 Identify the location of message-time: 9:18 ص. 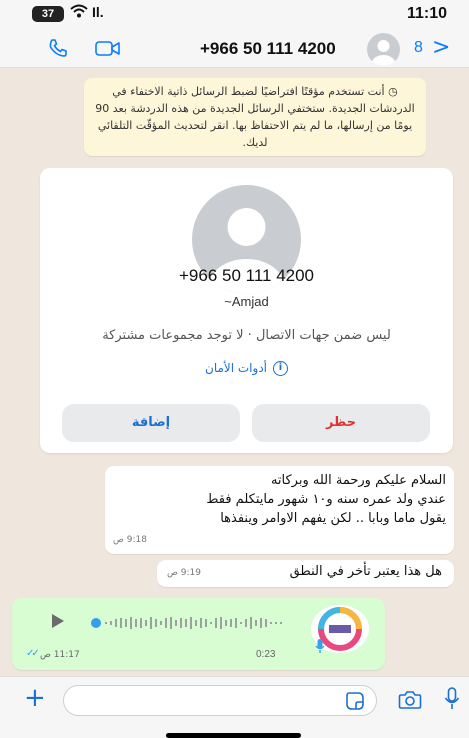
(130, 540).